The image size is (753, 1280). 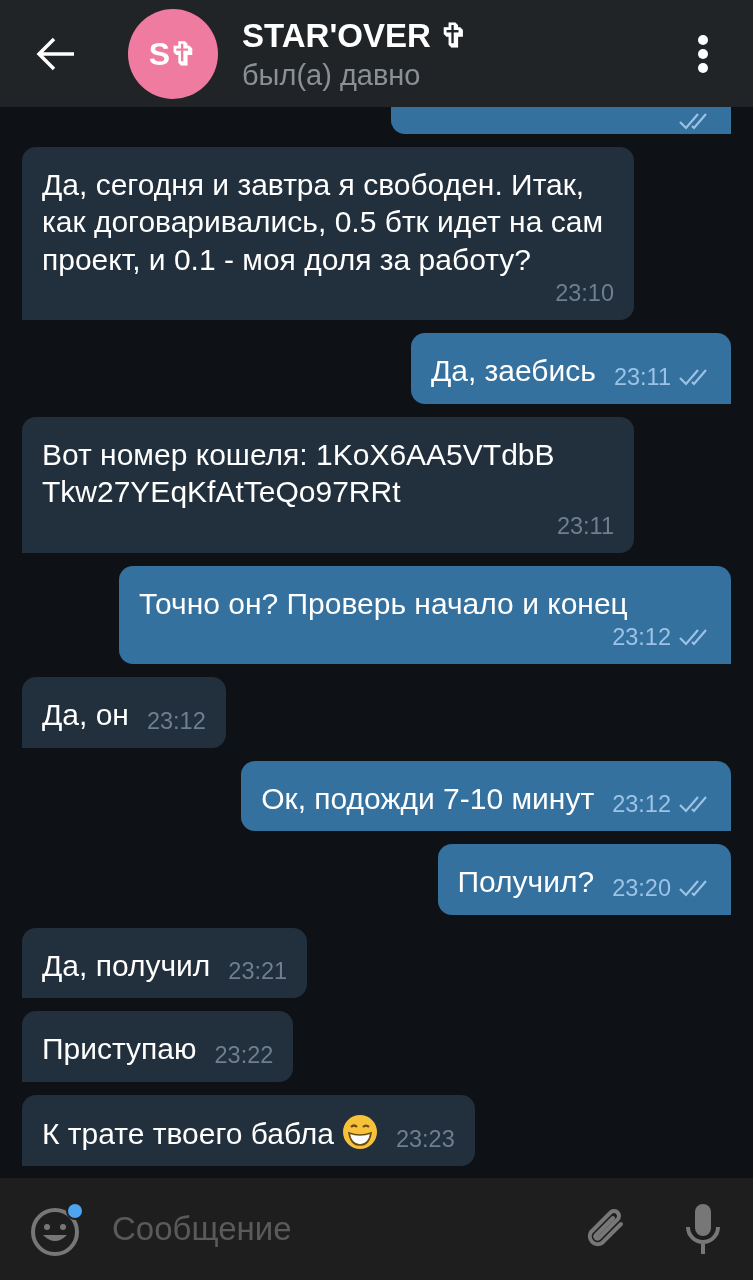 What do you see at coordinates (258, 971) in the screenshot?
I see `message-time: 23:21` at bounding box center [258, 971].